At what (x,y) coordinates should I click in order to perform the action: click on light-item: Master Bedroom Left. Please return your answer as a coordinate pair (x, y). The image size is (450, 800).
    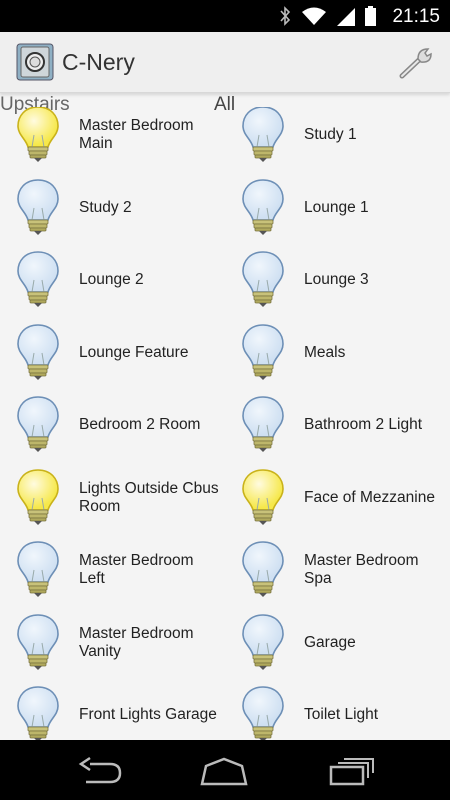
    Looking at the image, I should click on (112, 570).